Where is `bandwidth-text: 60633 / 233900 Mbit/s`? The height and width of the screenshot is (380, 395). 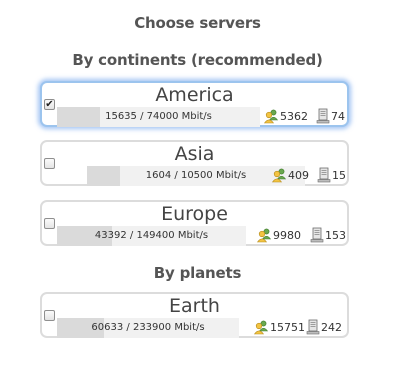
bandwidth-text: 60633 / 233900 Mbit/s is located at coordinates (148, 327).